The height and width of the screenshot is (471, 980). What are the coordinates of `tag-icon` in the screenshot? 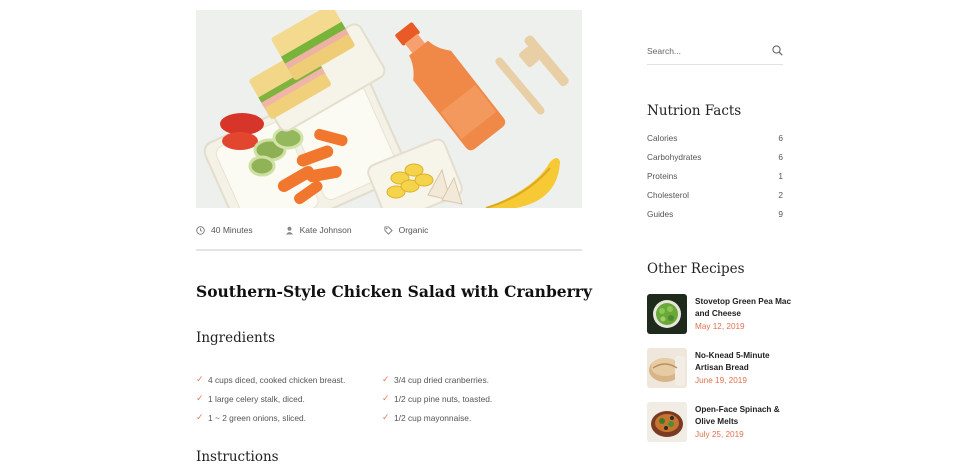 It's located at (388, 230).